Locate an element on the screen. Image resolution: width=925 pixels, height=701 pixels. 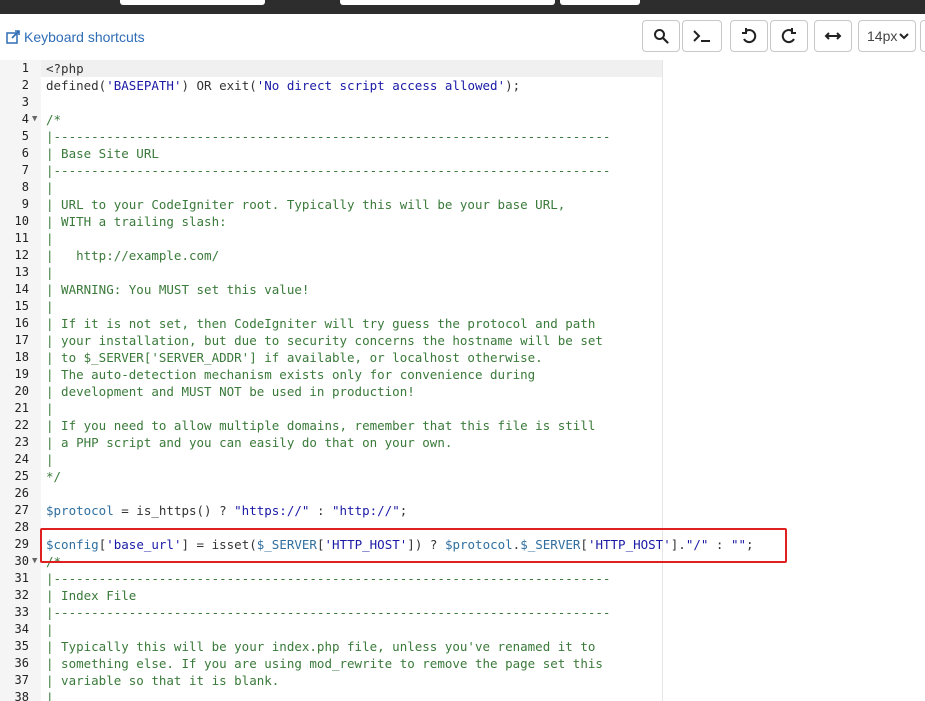
line-number: 3 is located at coordinates (25, 102).